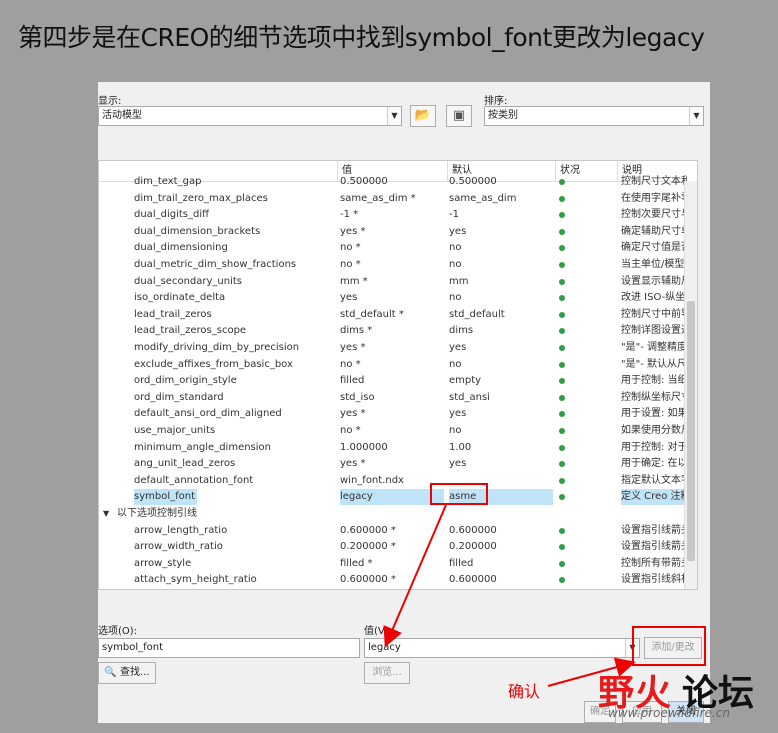 This screenshot has width=778, height=733. Describe the element at coordinates (509, 595) in the screenshot. I see `annotation-arrows` at that location.